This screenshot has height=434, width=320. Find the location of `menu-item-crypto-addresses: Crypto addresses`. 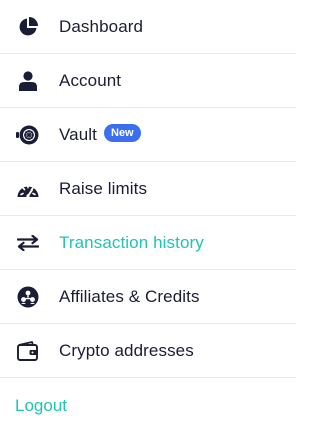

menu-item-crypto-addresses: Crypto addresses is located at coordinates (148, 351).